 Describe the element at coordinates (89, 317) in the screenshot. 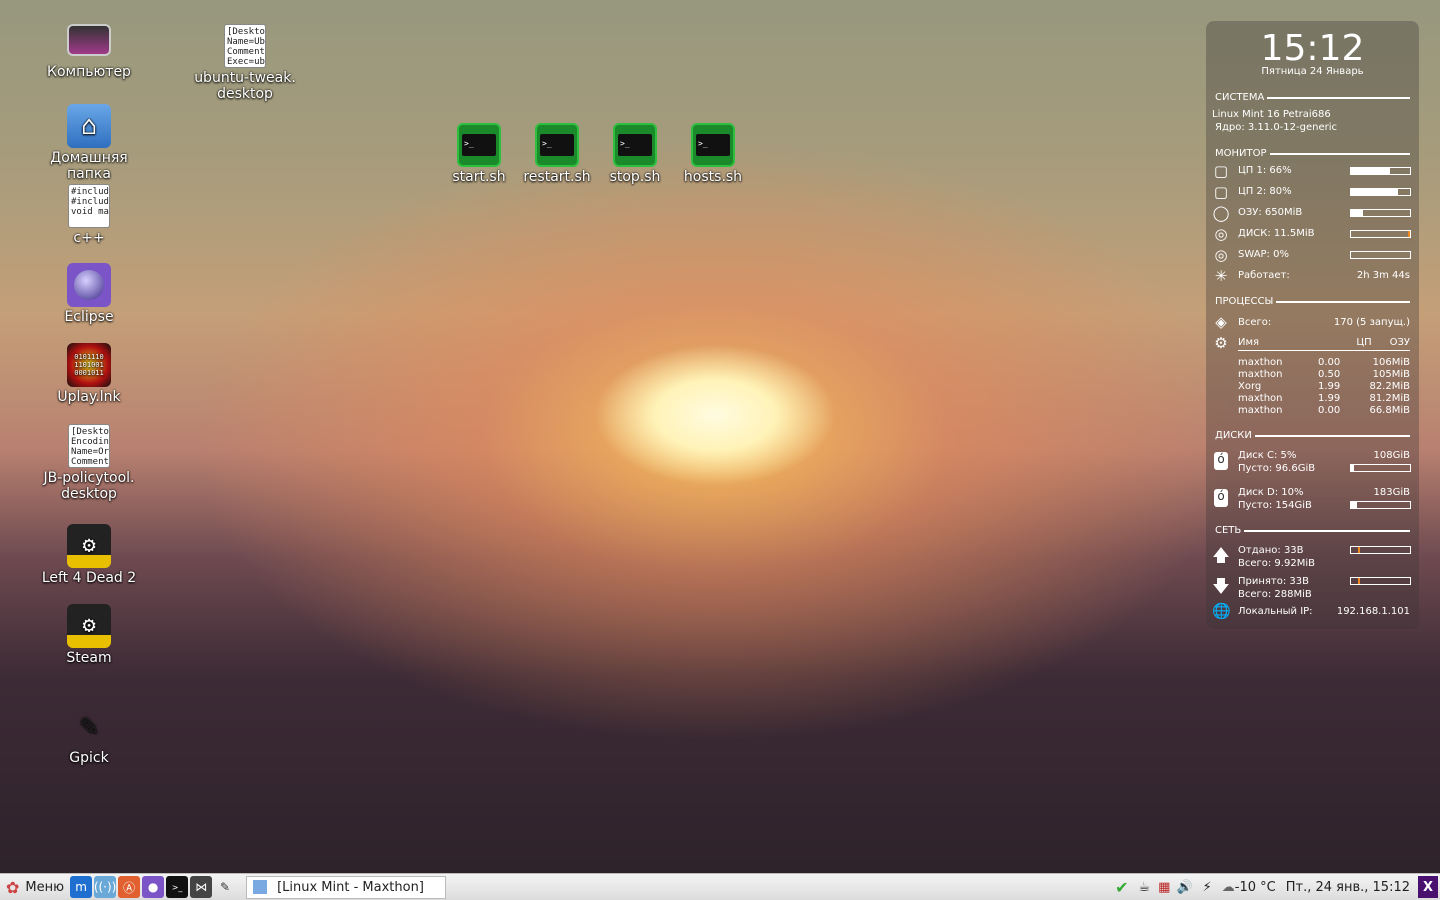

I see `icon-label: Eclipse` at that location.